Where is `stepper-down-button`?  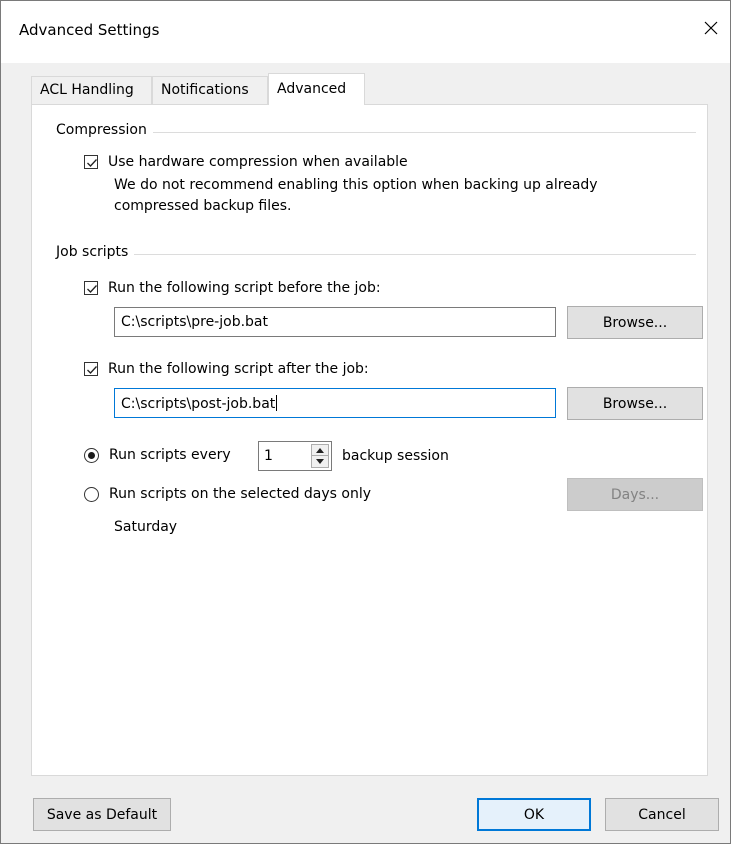 stepper-down-button is located at coordinates (320, 461).